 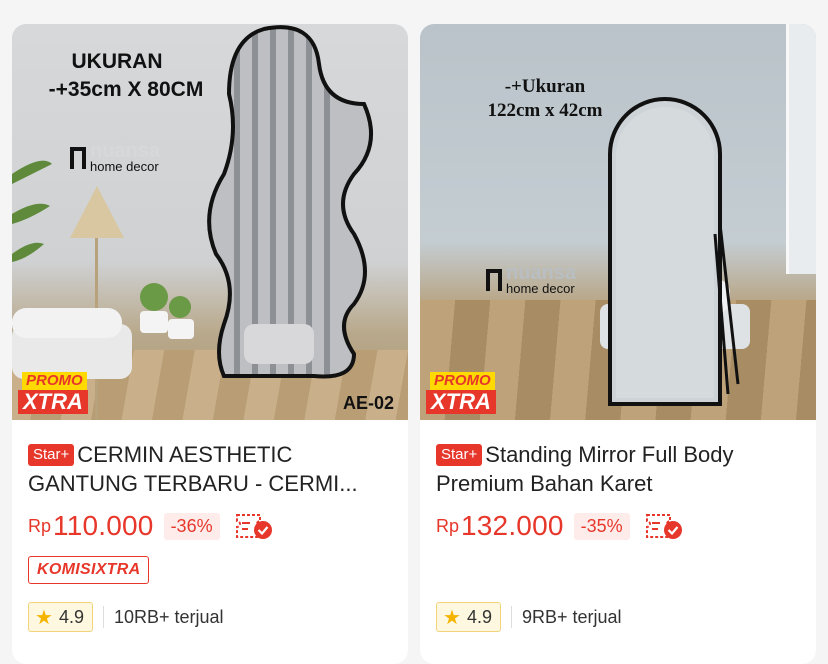 What do you see at coordinates (545, 86) in the screenshot?
I see `size-label: -+Ukuran` at bounding box center [545, 86].